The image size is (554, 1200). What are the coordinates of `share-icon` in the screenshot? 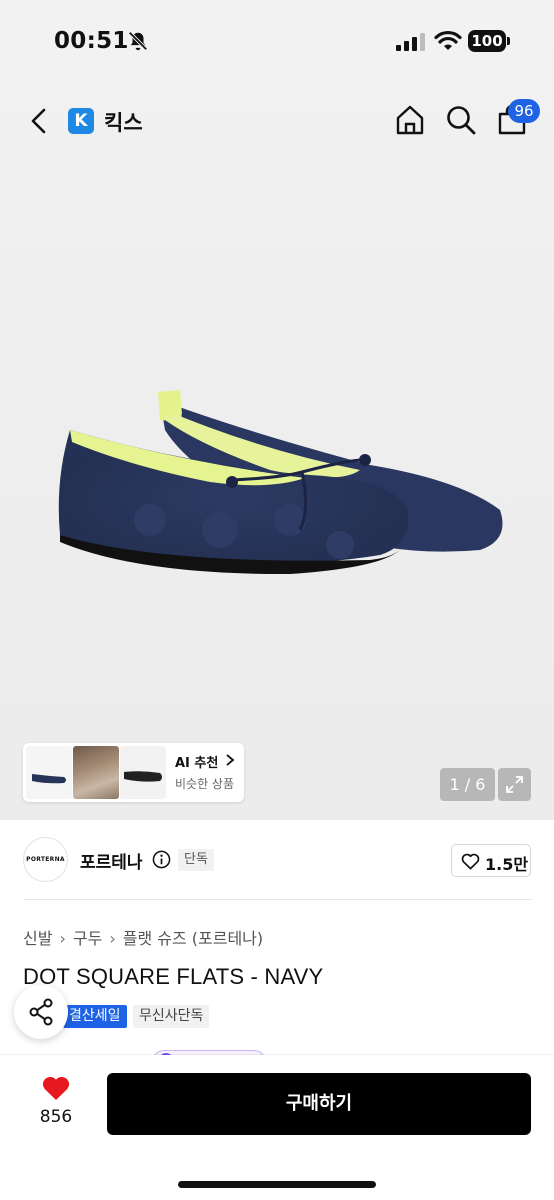 It's located at (41, 1012).